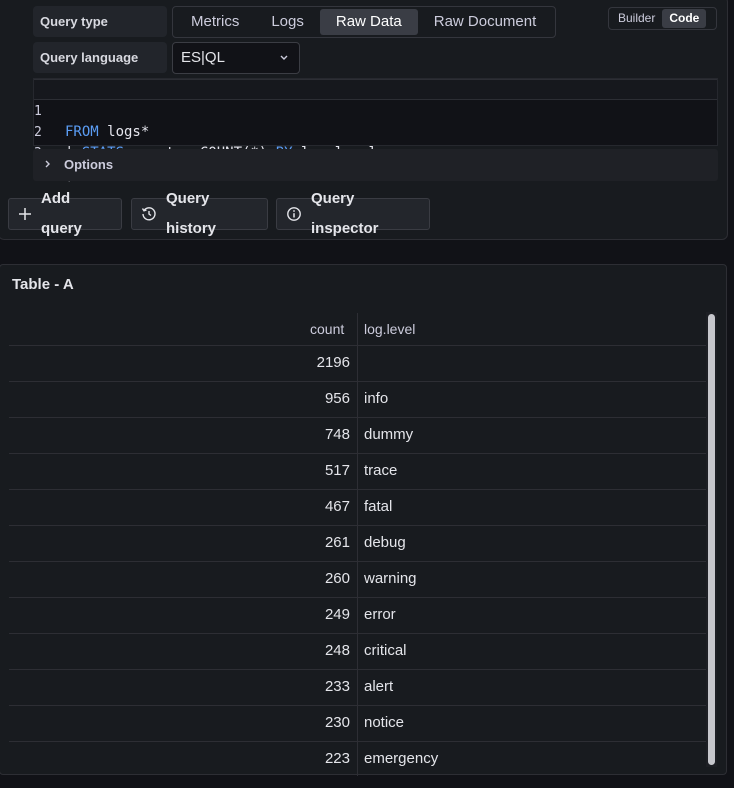 This screenshot has height=788, width=734. I want to click on log-level-cell: info, so click(376, 398).